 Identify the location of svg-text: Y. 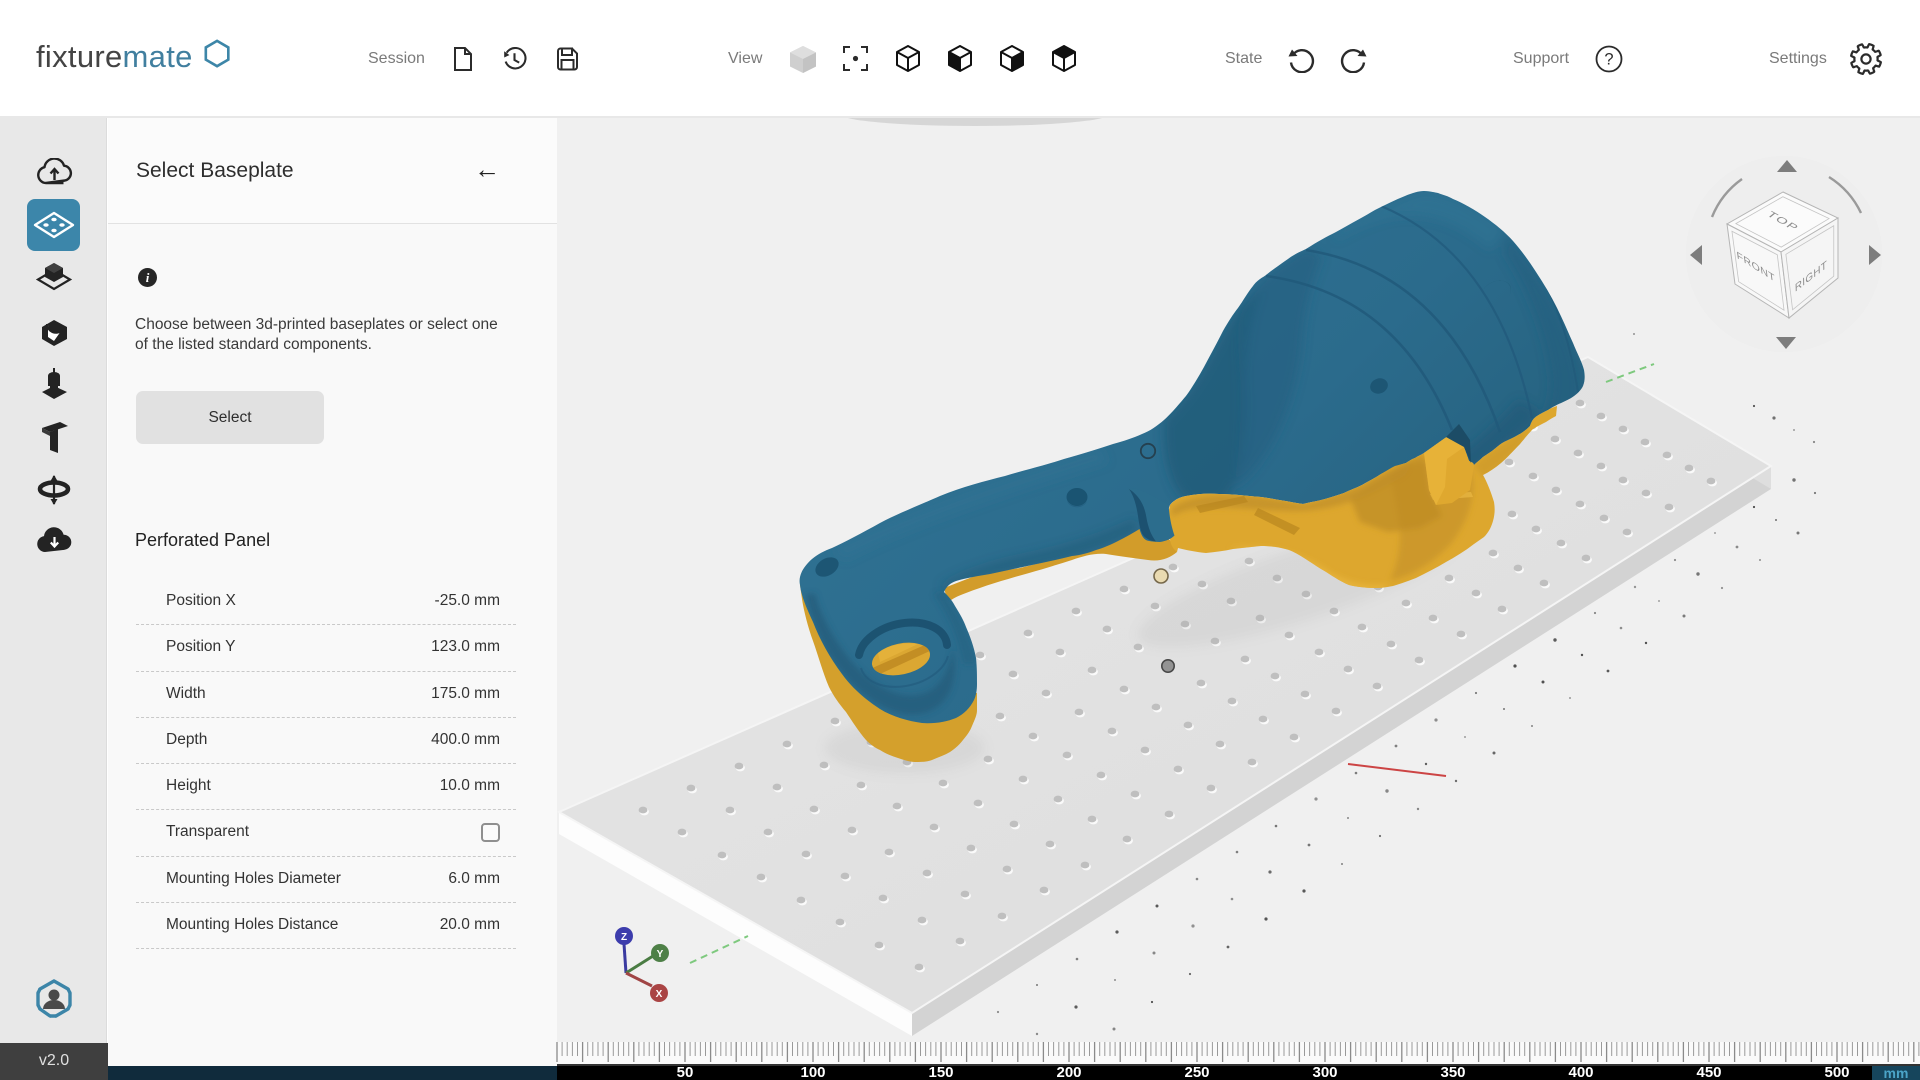
(660, 954).